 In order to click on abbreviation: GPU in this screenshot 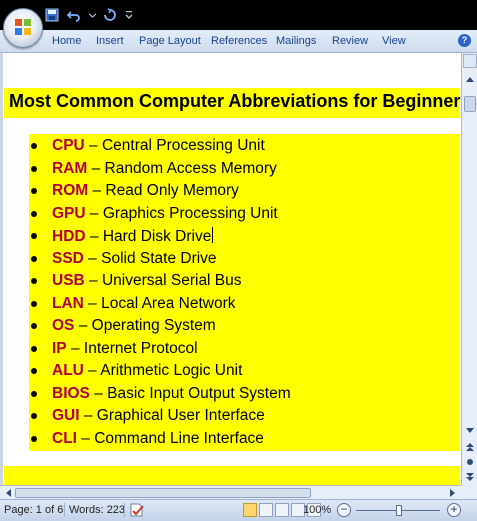, I will do `click(69, 213)`.